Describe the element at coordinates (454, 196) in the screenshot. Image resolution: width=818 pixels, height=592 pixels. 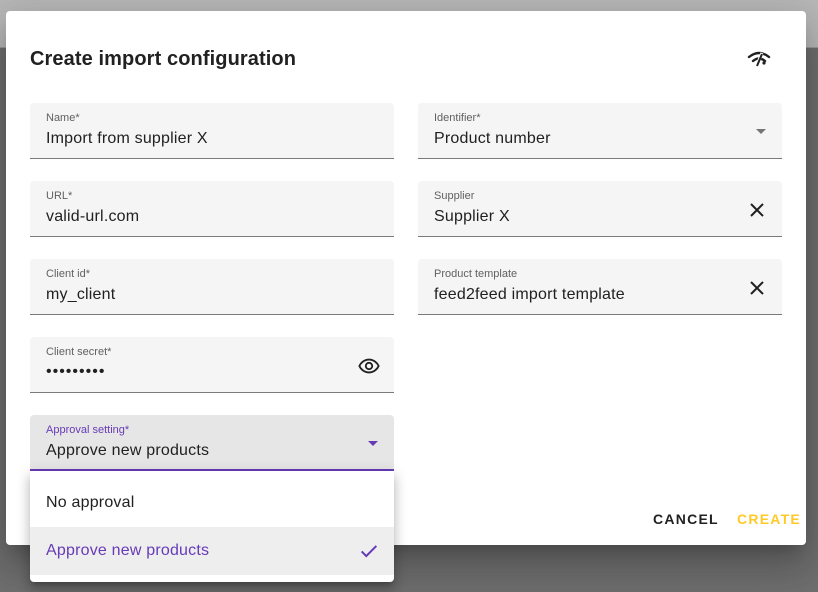
I see `supplier-label: Supplier` at that location.